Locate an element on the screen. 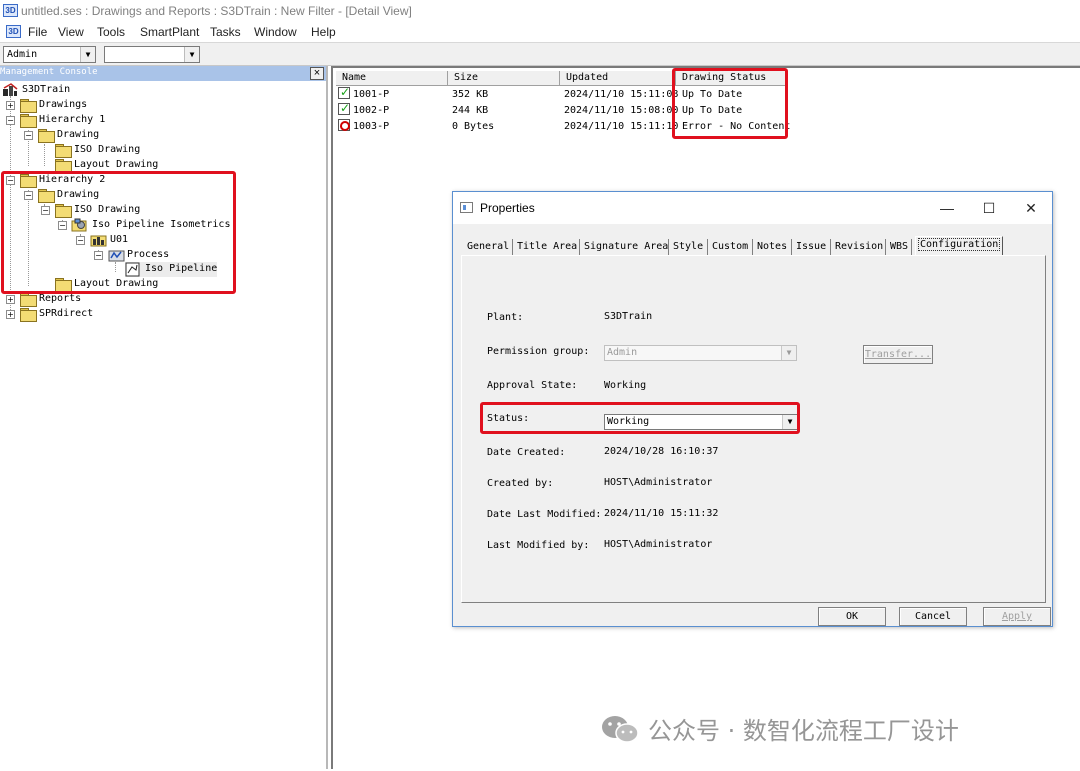 Image resolution: width=1080 pixels, height=771 pixels. tree-node-label: Iso Pipeline is located at coordinates (181, 268).